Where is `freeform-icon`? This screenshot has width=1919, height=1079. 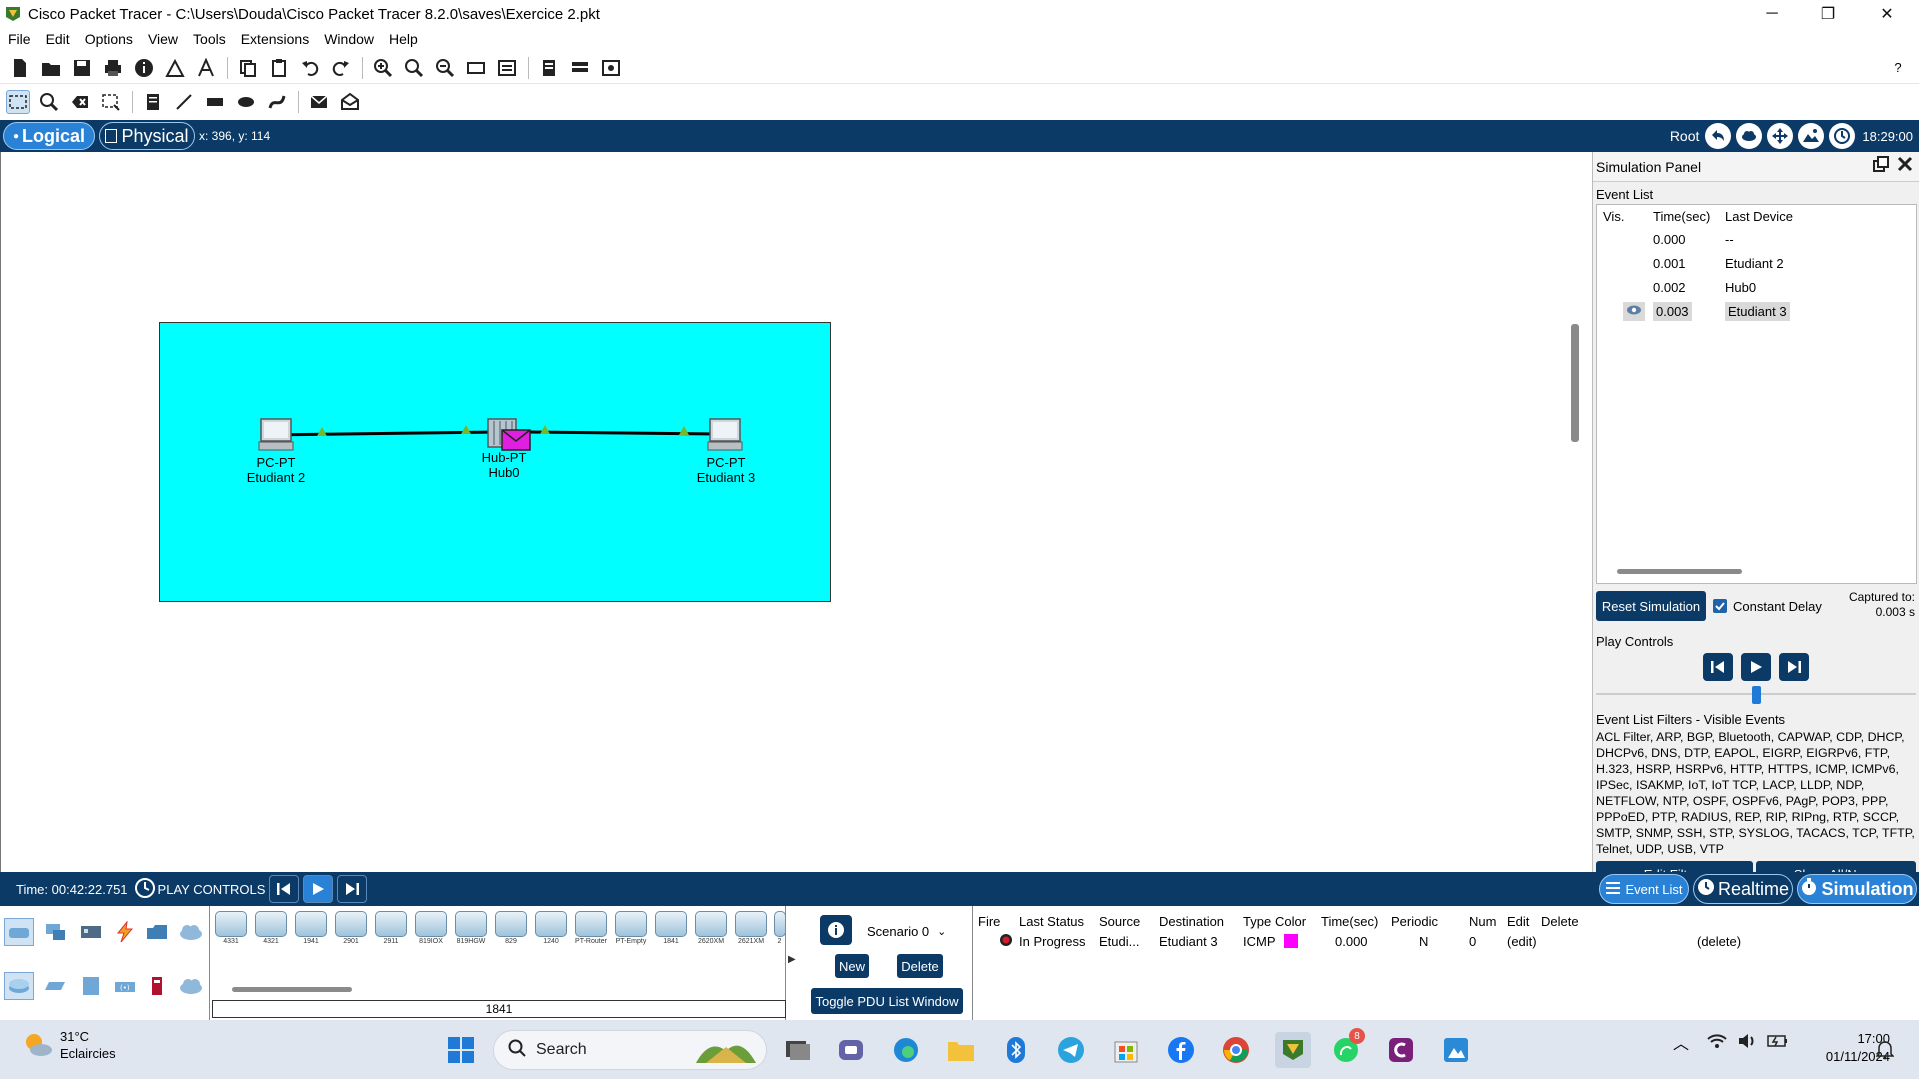
freeform-icon is located at coordinates (277, 102).